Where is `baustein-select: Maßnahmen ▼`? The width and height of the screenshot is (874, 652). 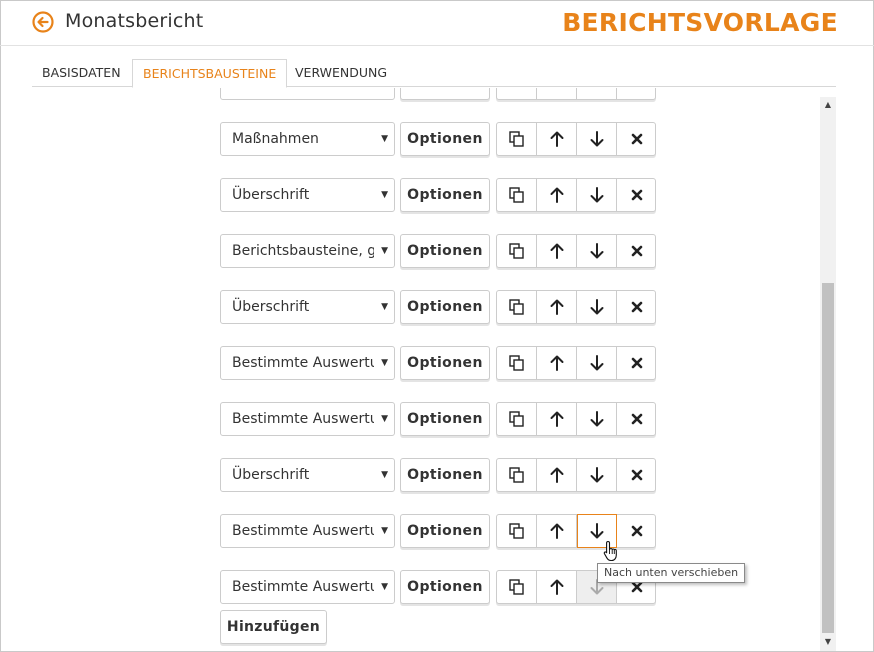
baustein-select: Maßnahmen ▼ is located at coordinates (307, 139).